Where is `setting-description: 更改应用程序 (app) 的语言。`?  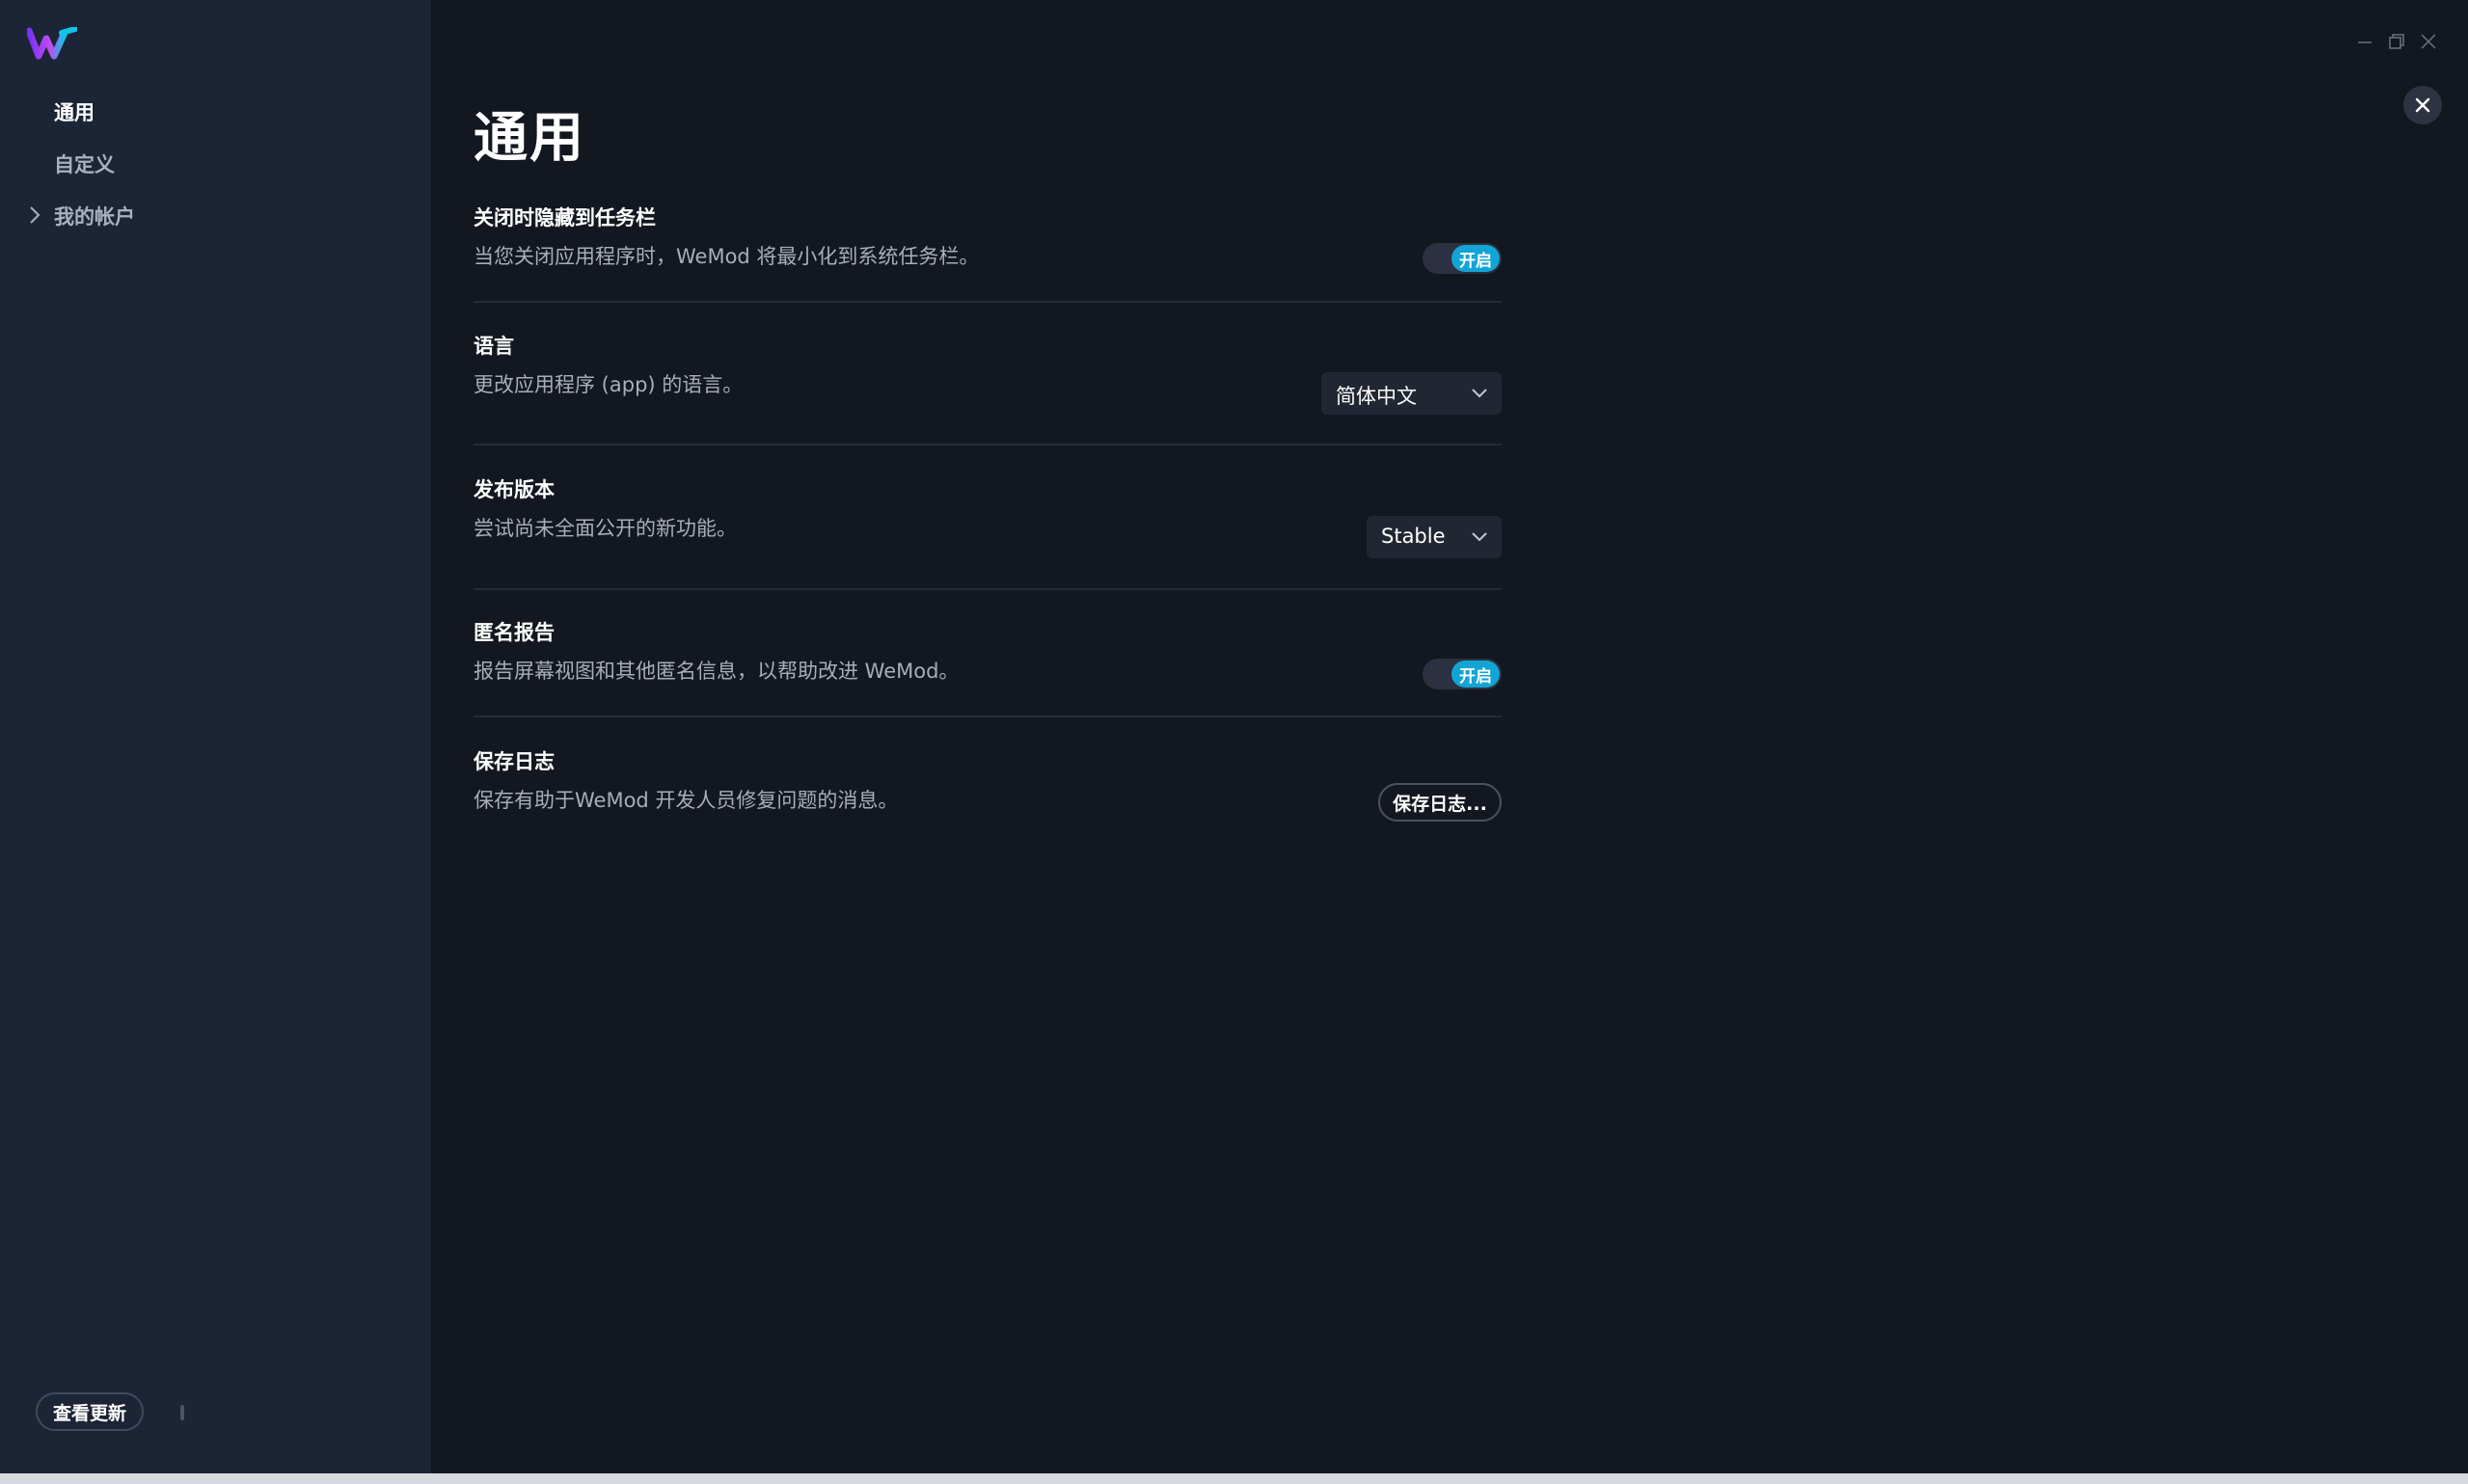 setting-description: 更改应用程序 (app) 的语言。 is located at coordinates (609, 384).